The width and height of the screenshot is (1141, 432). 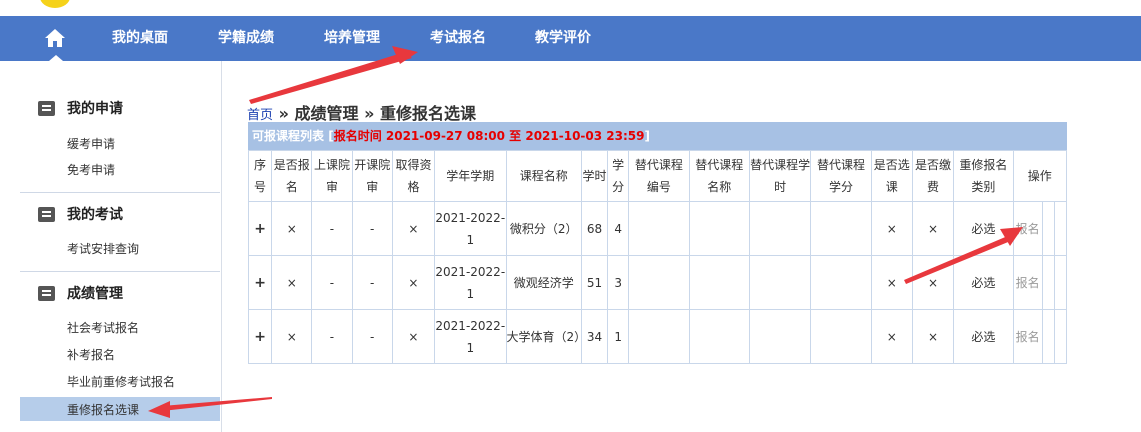 What do you see at coordinates (933, 176) in the screenshot?
I see `column-header: 是否缴费` at bounding box center [933, 176].